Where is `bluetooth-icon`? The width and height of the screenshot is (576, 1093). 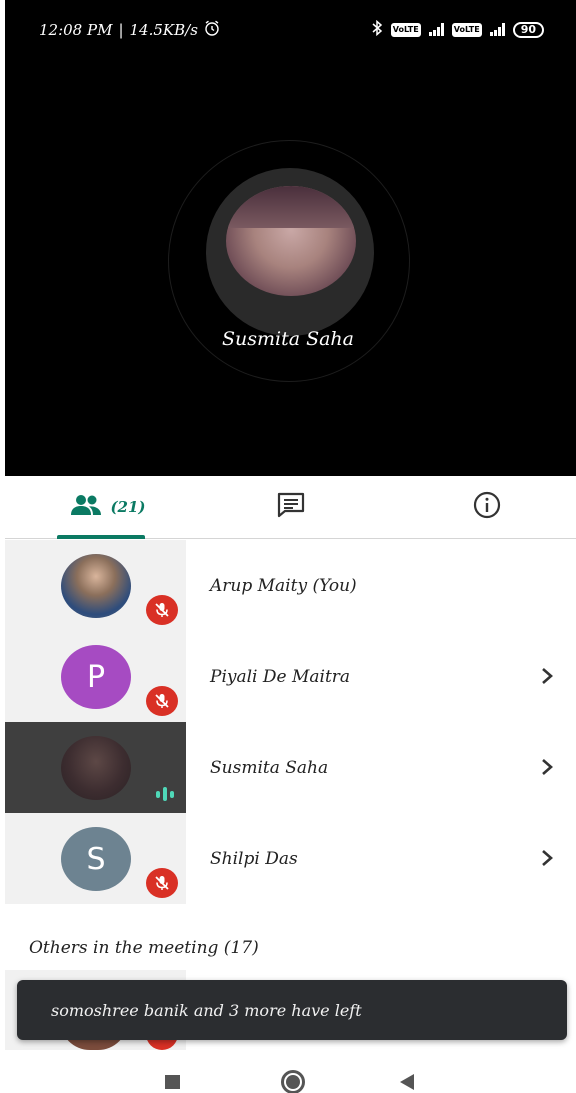 bluetooth-icon is located at coordinates (377, 29).